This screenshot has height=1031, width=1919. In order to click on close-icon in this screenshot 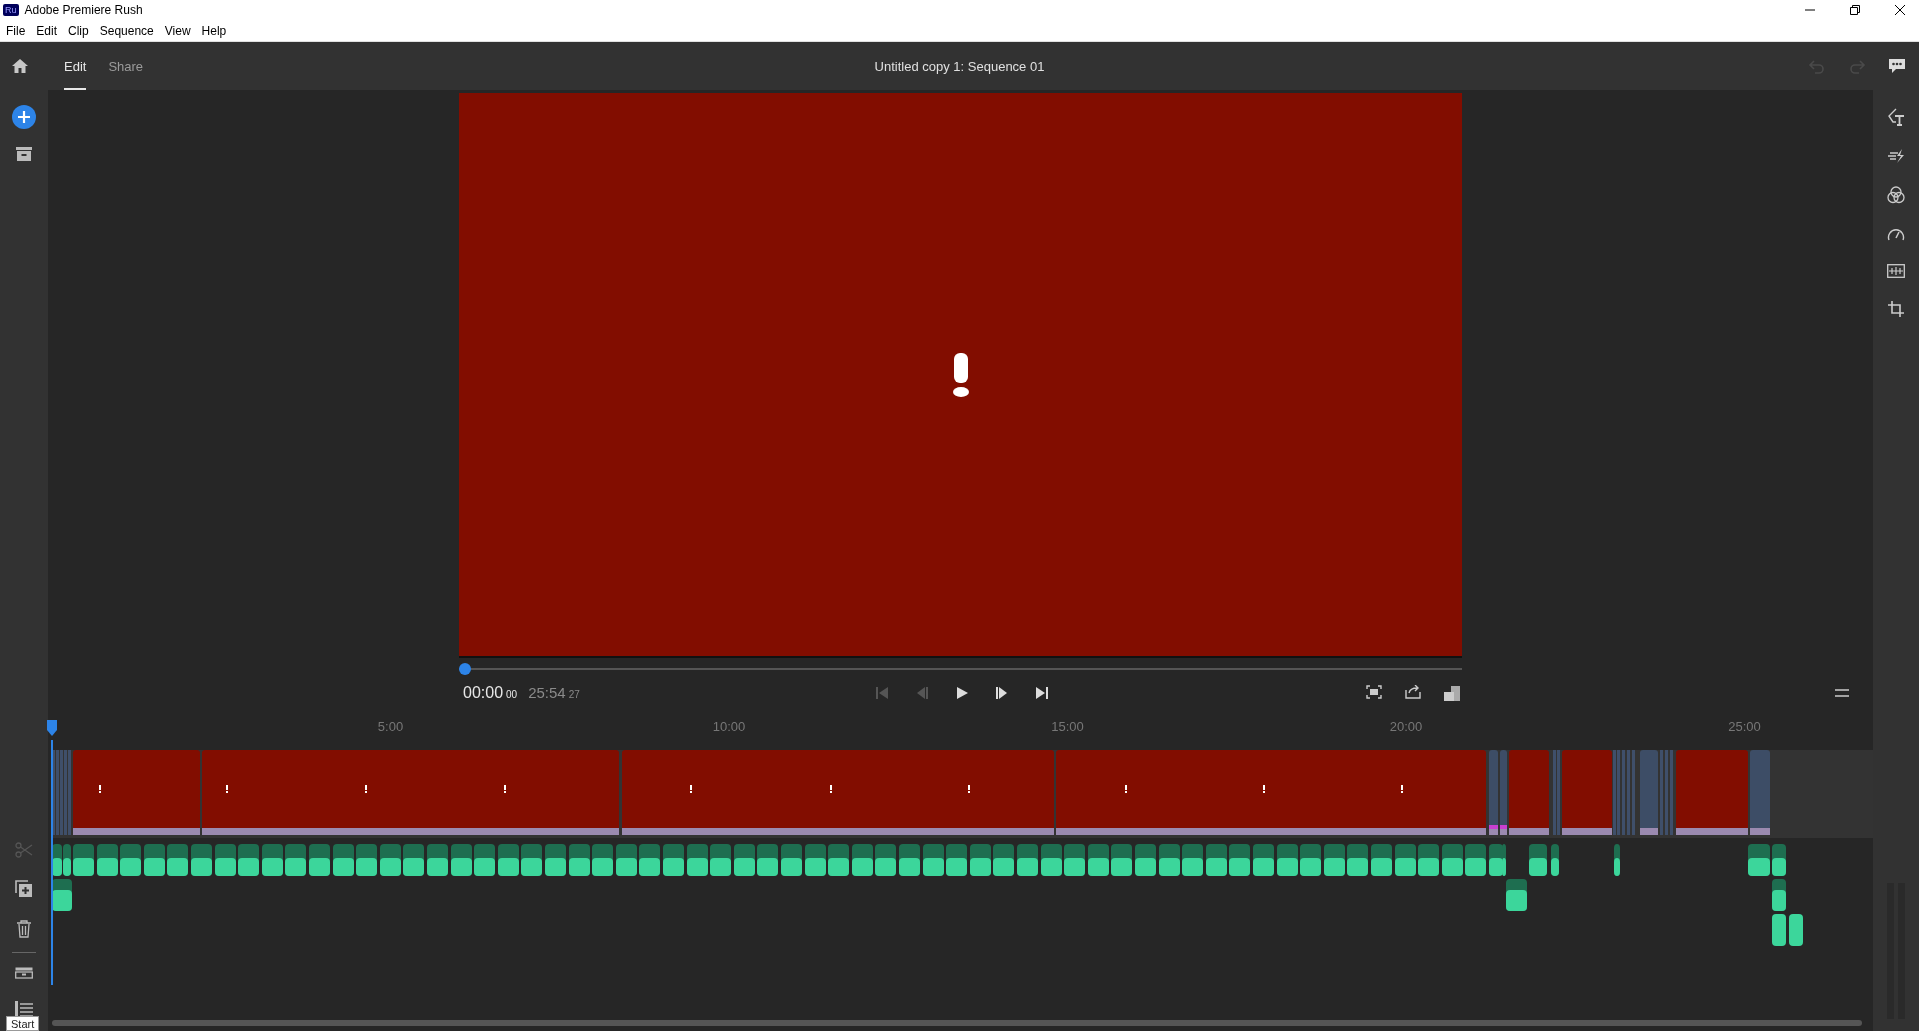, I will do `click(1900, 10)`.